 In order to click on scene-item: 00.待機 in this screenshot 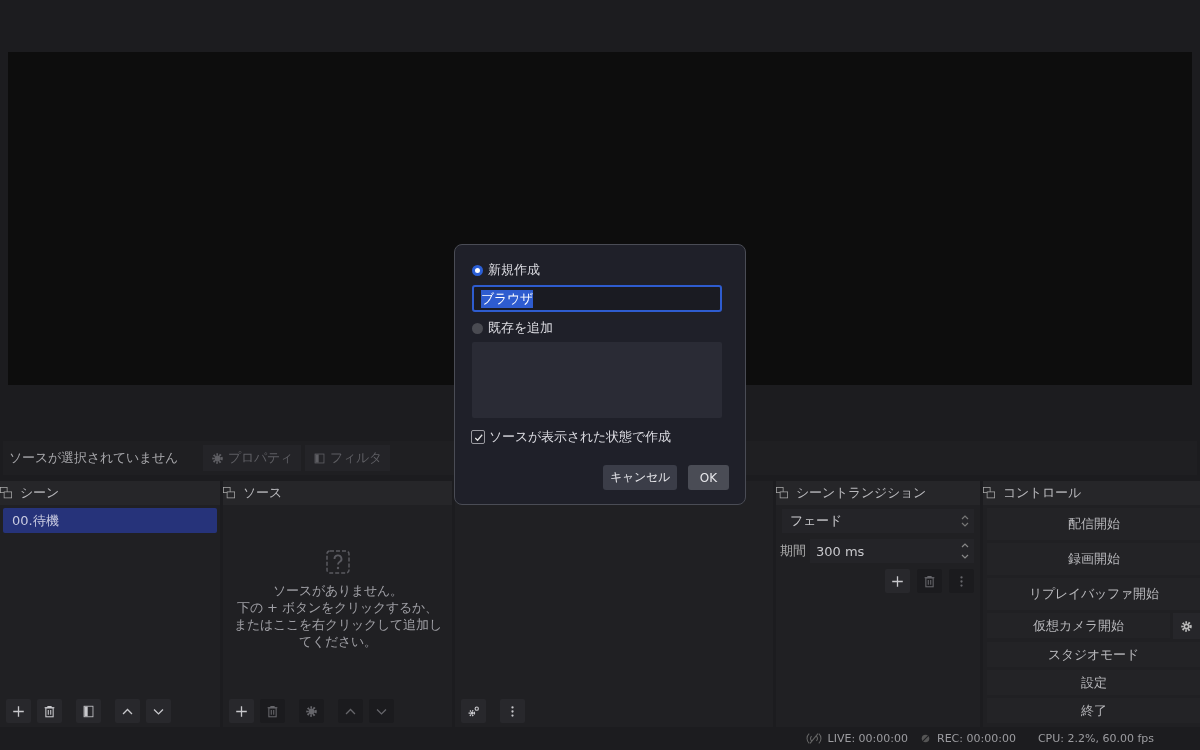, I will do `click(110, 520)`.